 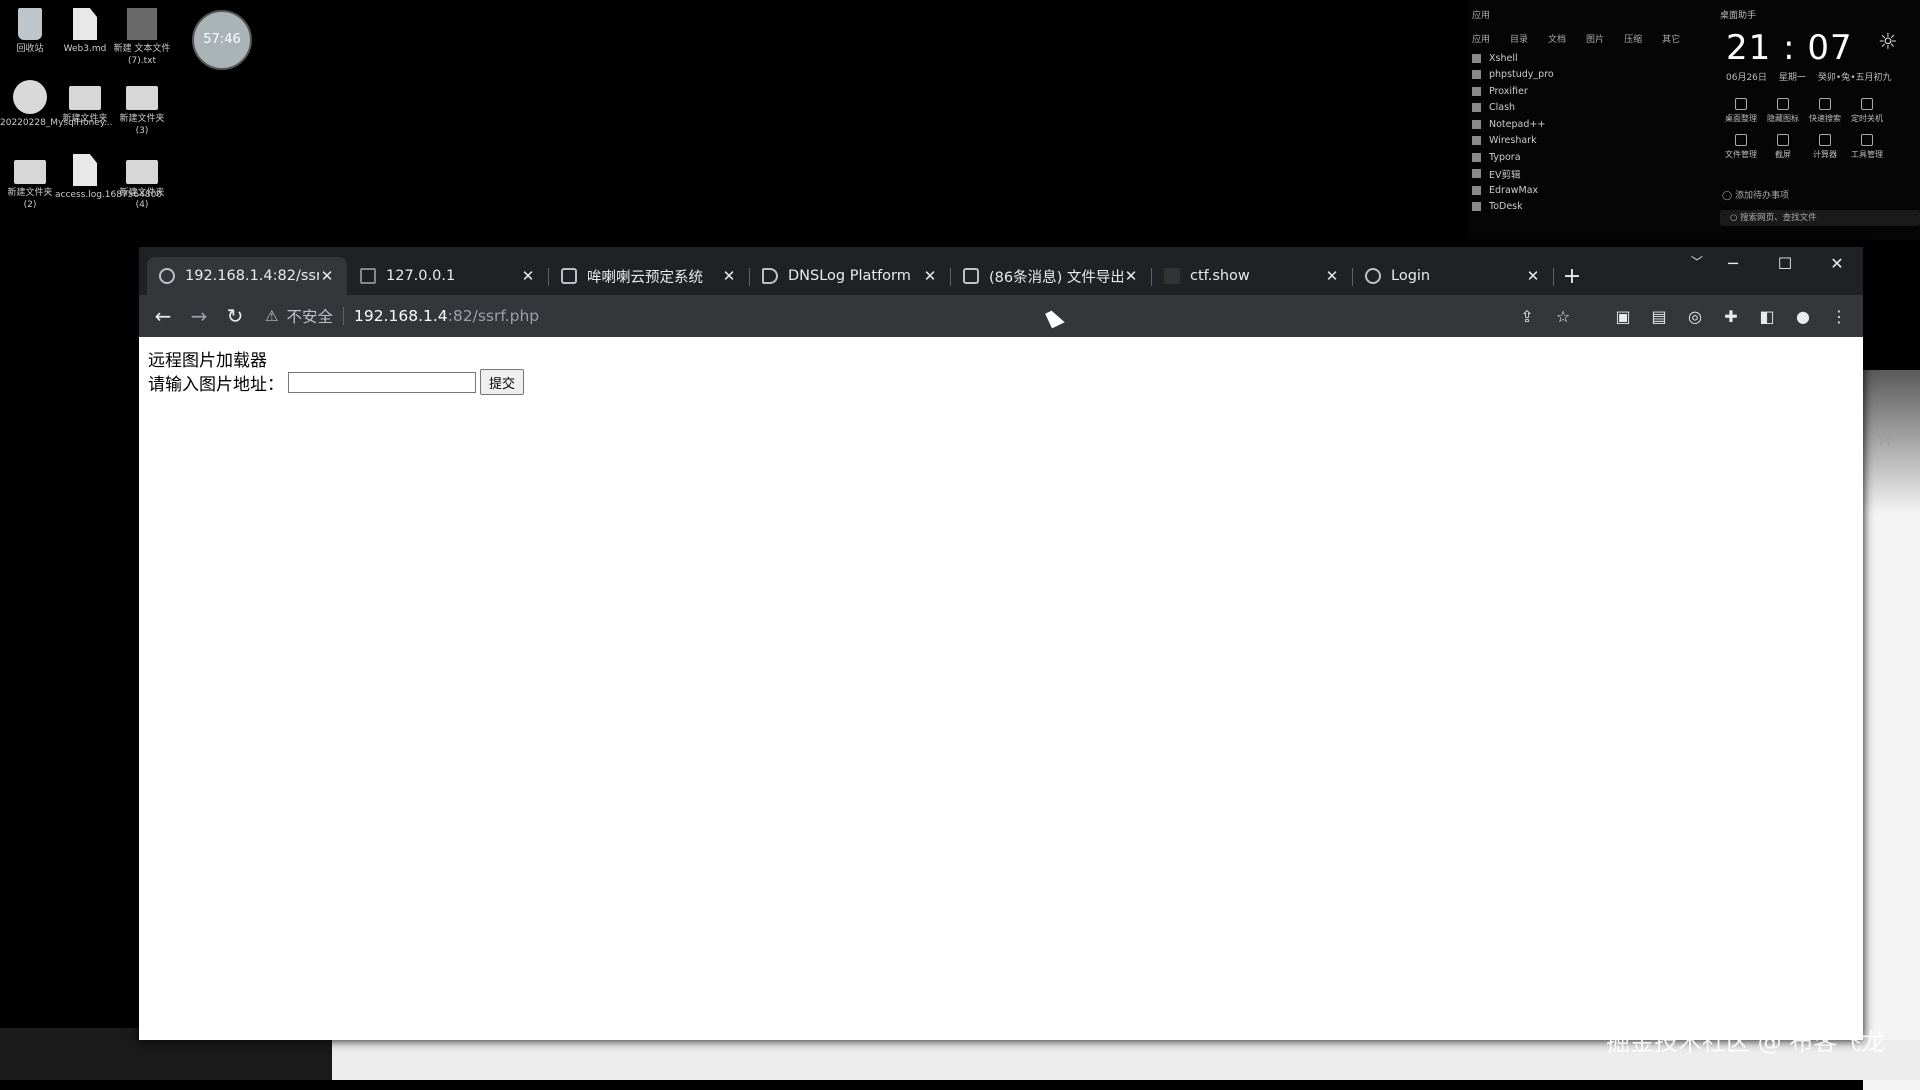 I want to click on back-arrow-icon: ←, so click(x=163, y=316).